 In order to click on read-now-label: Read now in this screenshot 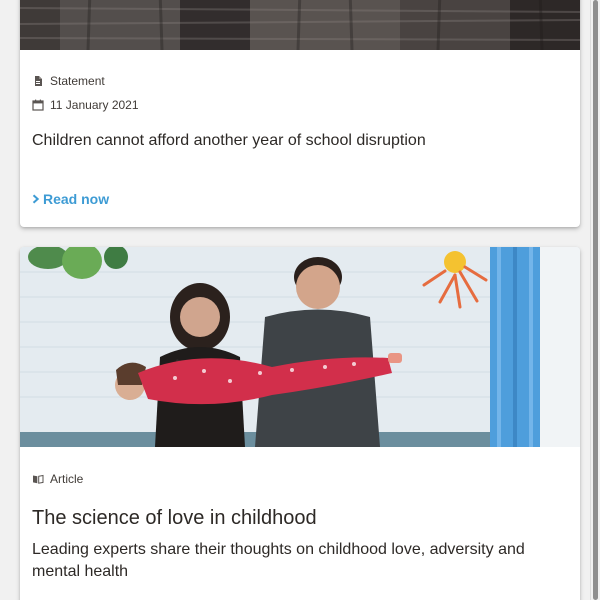, I will do `click(76, 199)`.